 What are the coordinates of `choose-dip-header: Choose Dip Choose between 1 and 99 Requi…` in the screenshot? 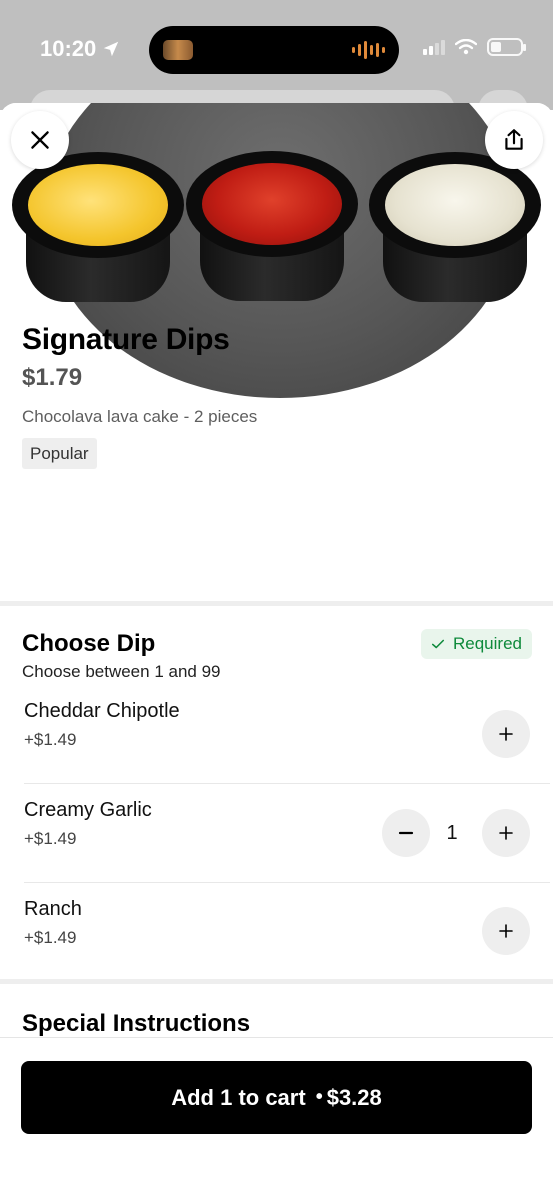 It's located at (277, 656).